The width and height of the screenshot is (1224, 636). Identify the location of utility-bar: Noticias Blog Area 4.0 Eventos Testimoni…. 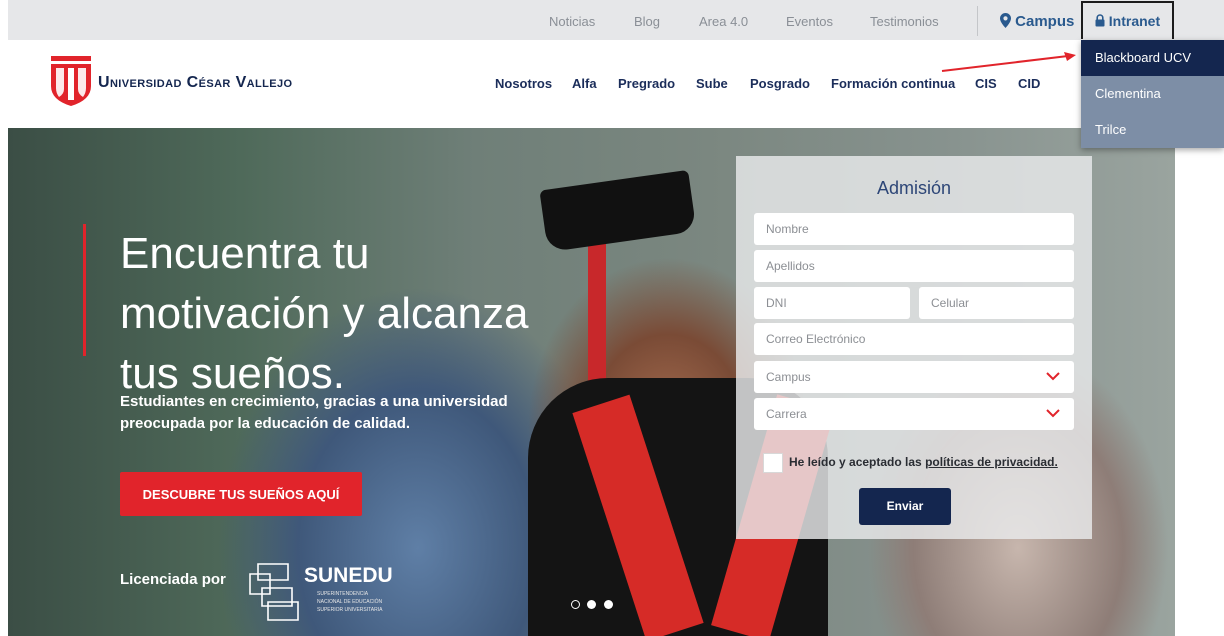
(616, 20).